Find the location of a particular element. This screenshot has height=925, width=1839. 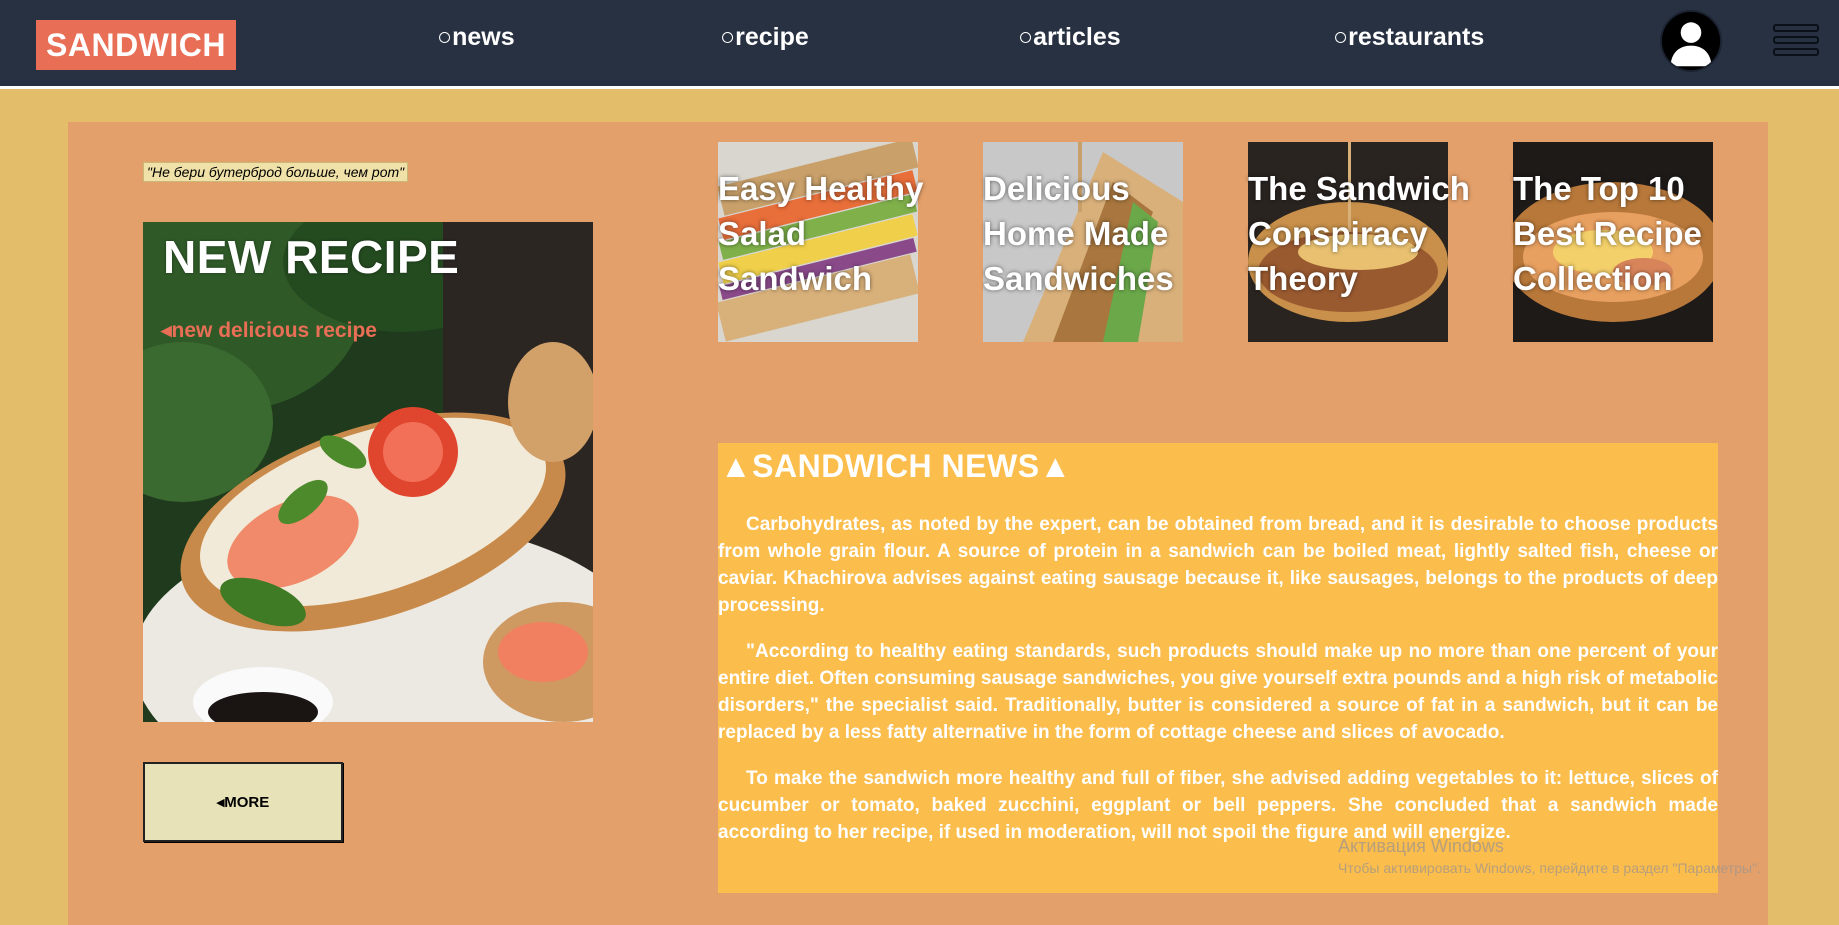

more-button: ◂MORE is located at coordinates (243, 802).